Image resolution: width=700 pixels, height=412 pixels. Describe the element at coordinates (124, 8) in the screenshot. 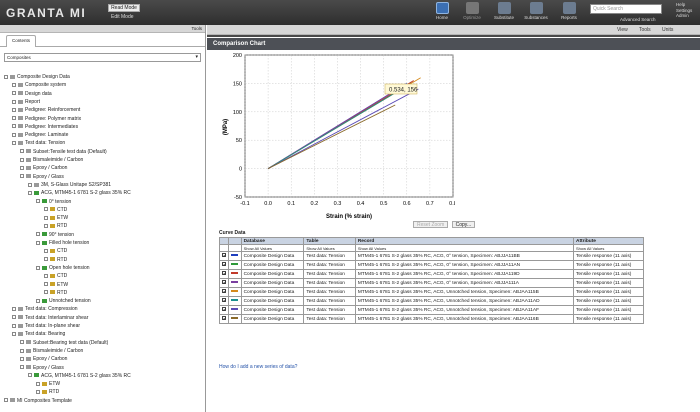

I see `read-mode-button: Read Mode` at that location.